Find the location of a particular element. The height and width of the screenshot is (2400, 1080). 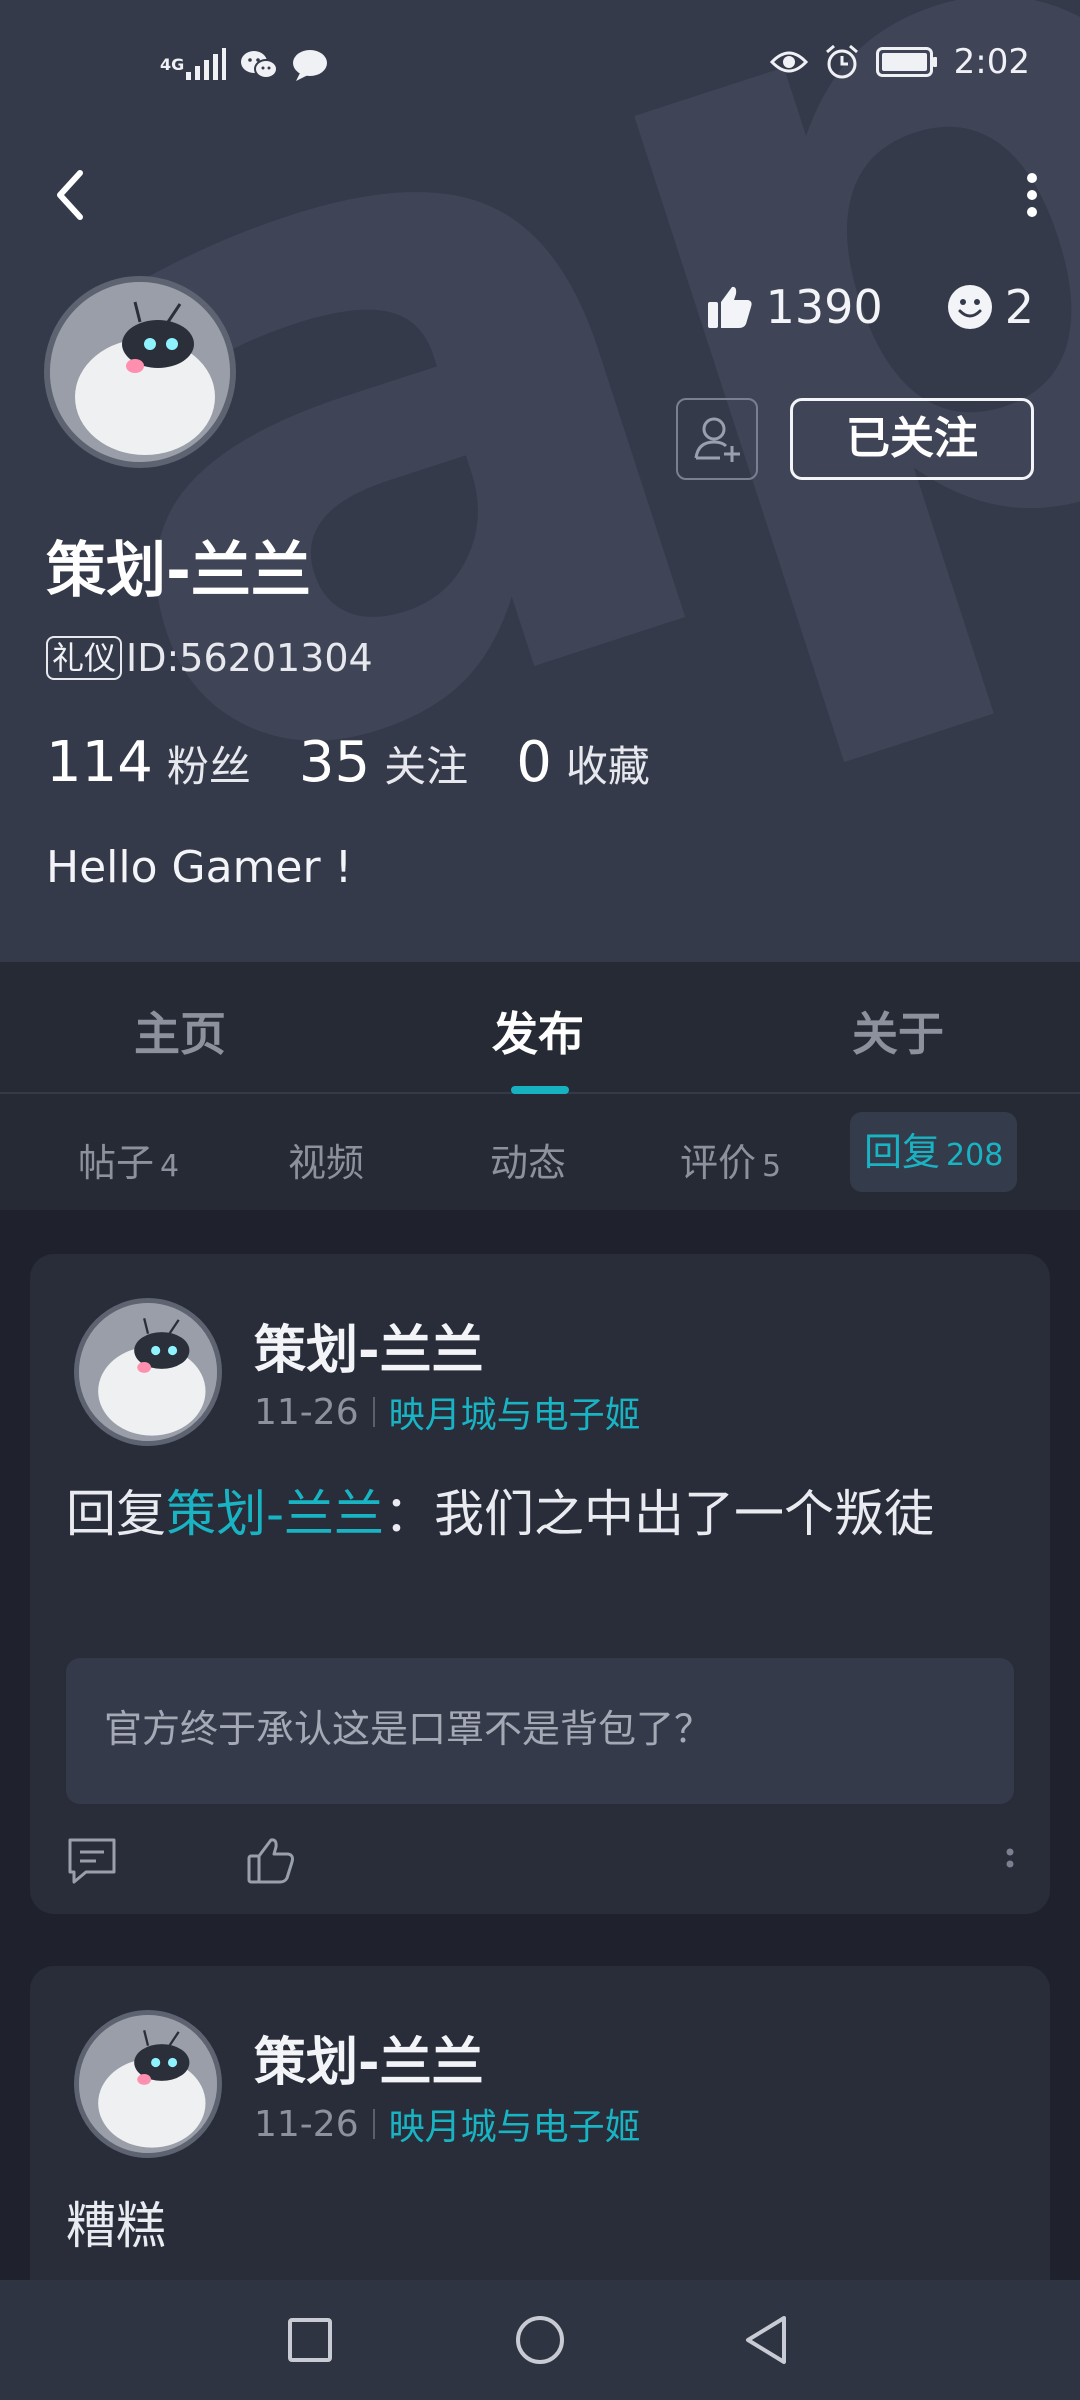

add-friend-button is located at coordinates (717, 439).